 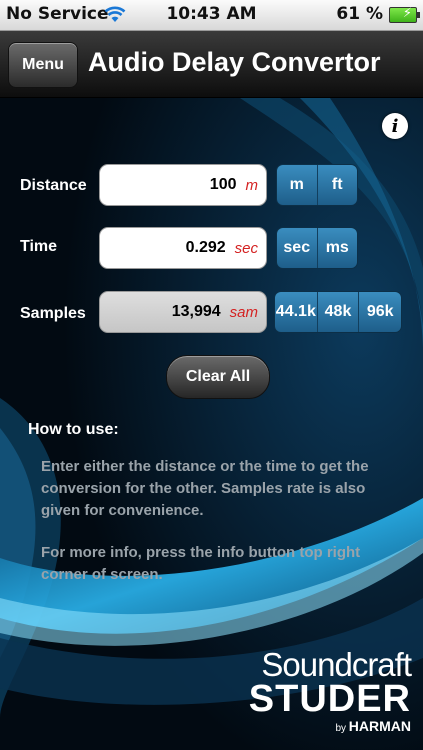 I want to click on clear-all-button: Clear All, so click(x=218, y=377).